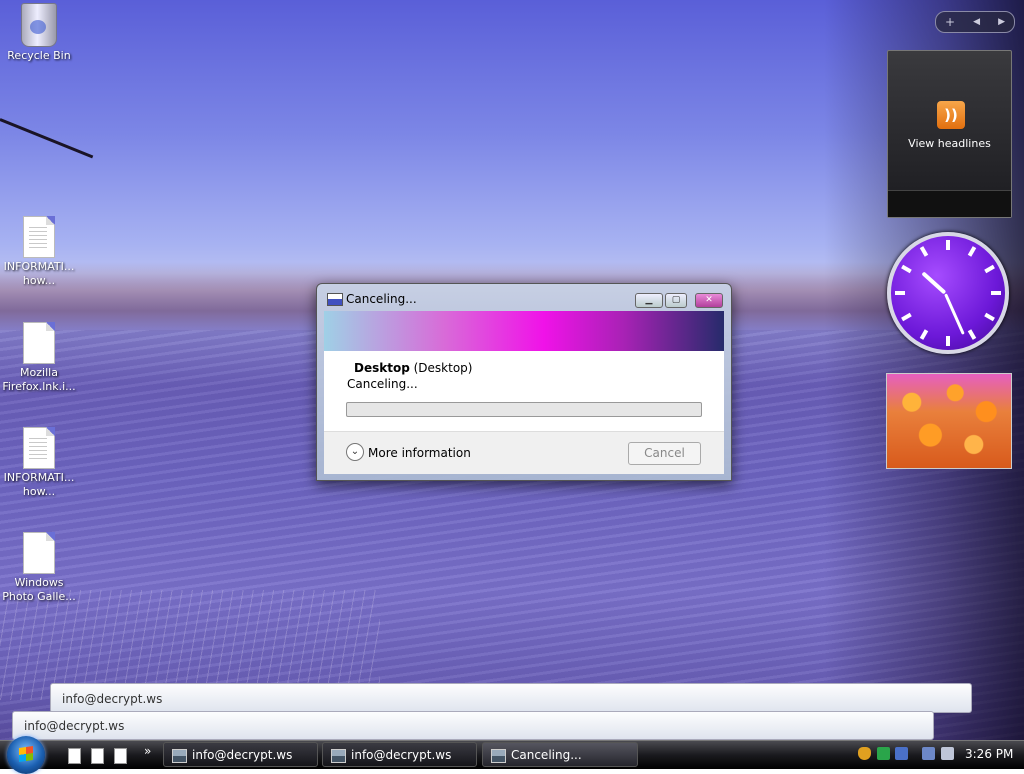 The image size is (1024, 774). I want to click on recycle-bin-icon, so click(39, 25).